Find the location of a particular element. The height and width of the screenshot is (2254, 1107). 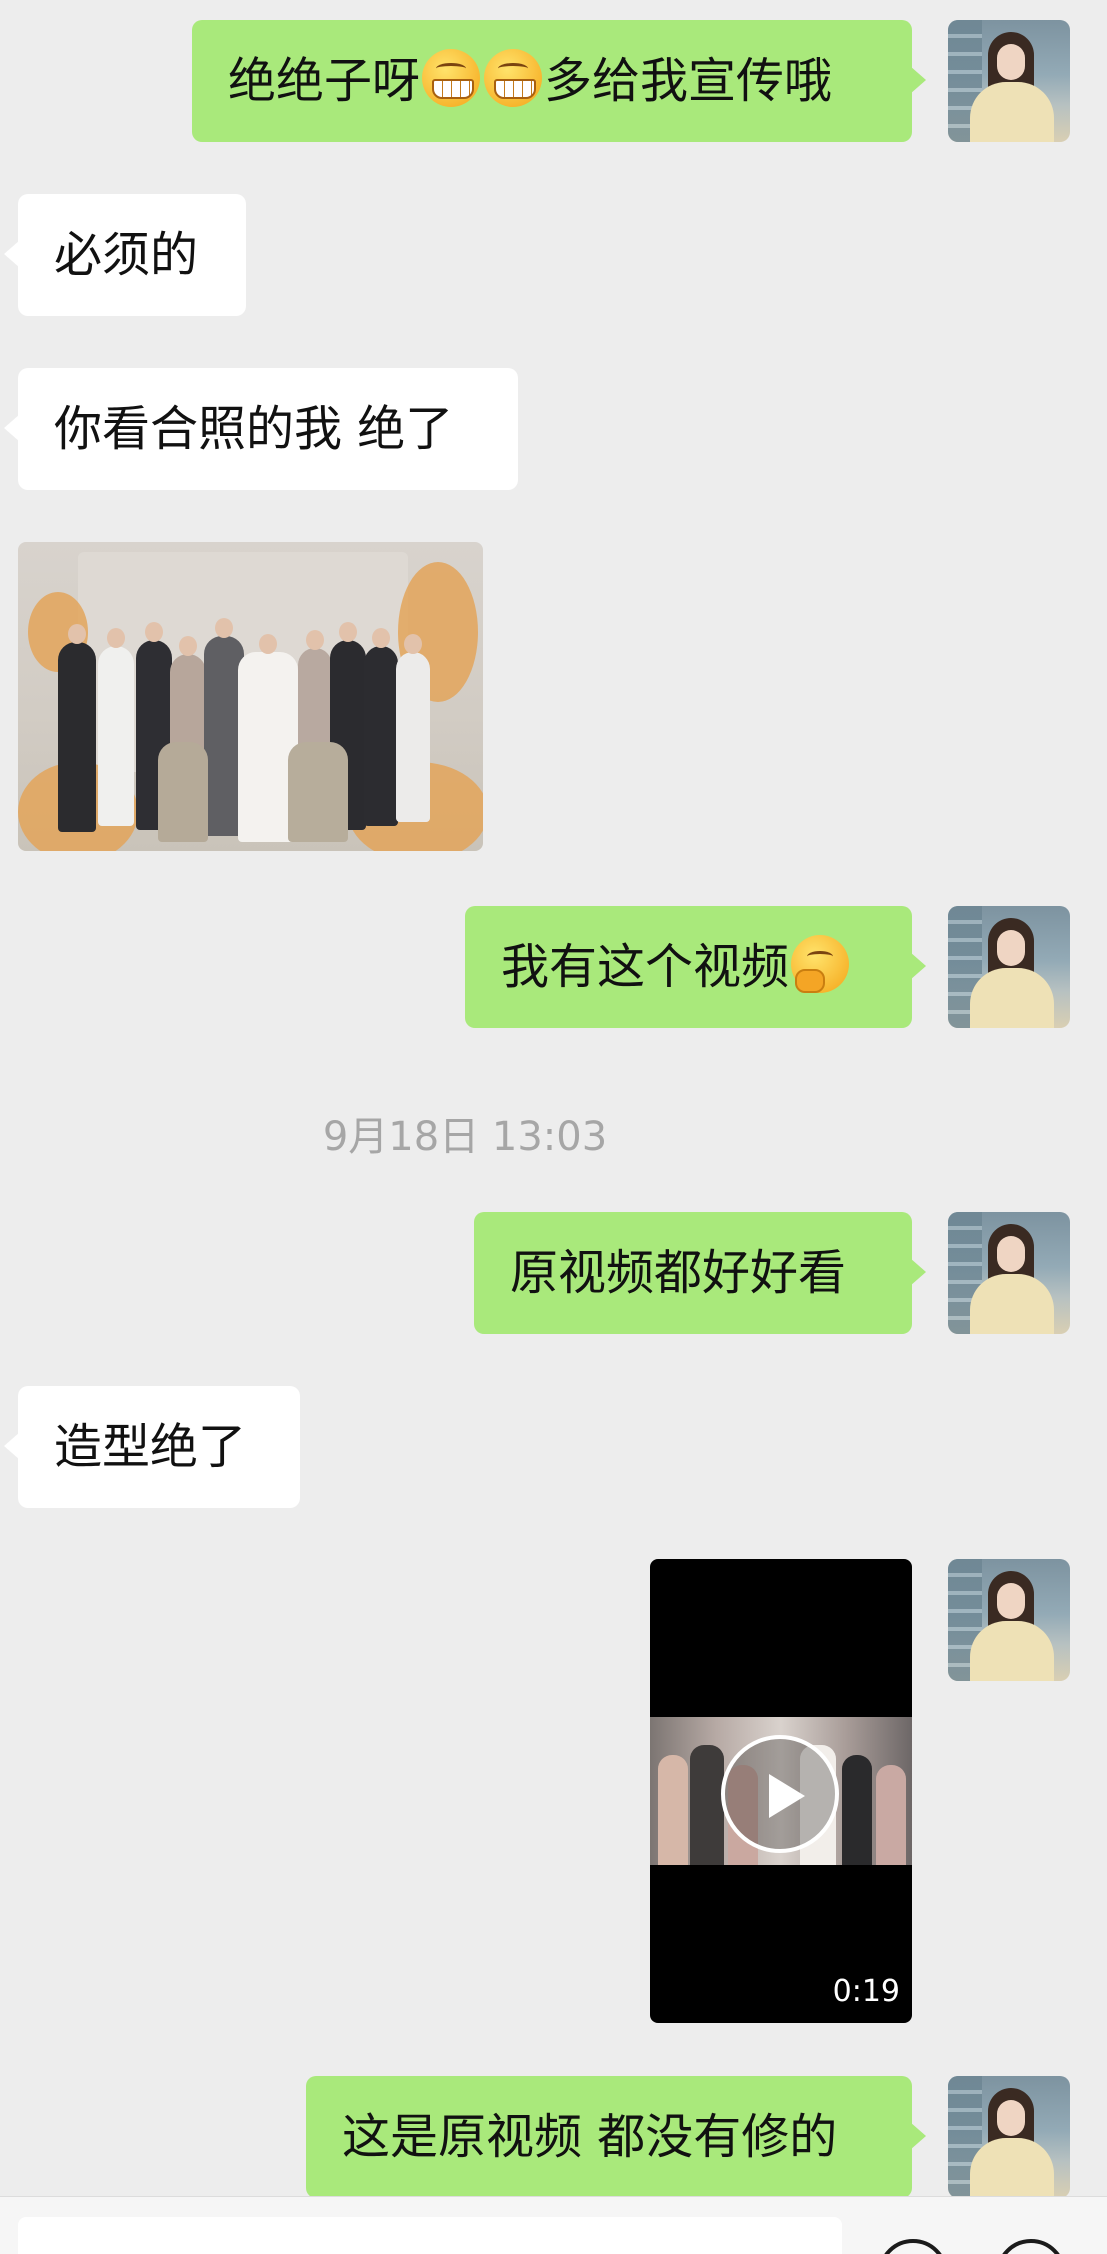

video-message: 0:19 is located at coordinates (781, 1791).